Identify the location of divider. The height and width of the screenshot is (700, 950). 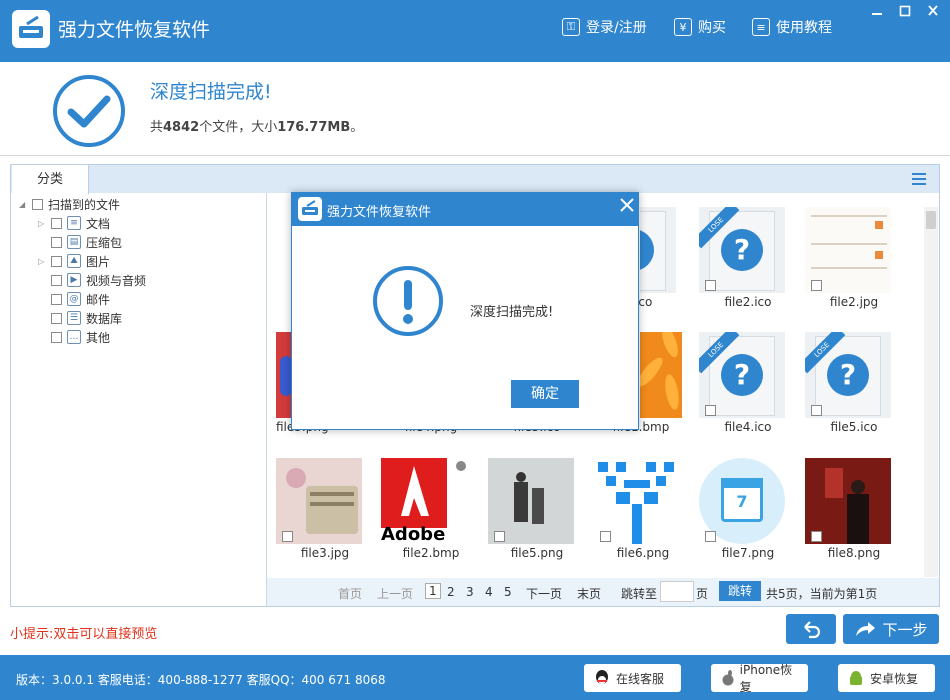
(475, 155).